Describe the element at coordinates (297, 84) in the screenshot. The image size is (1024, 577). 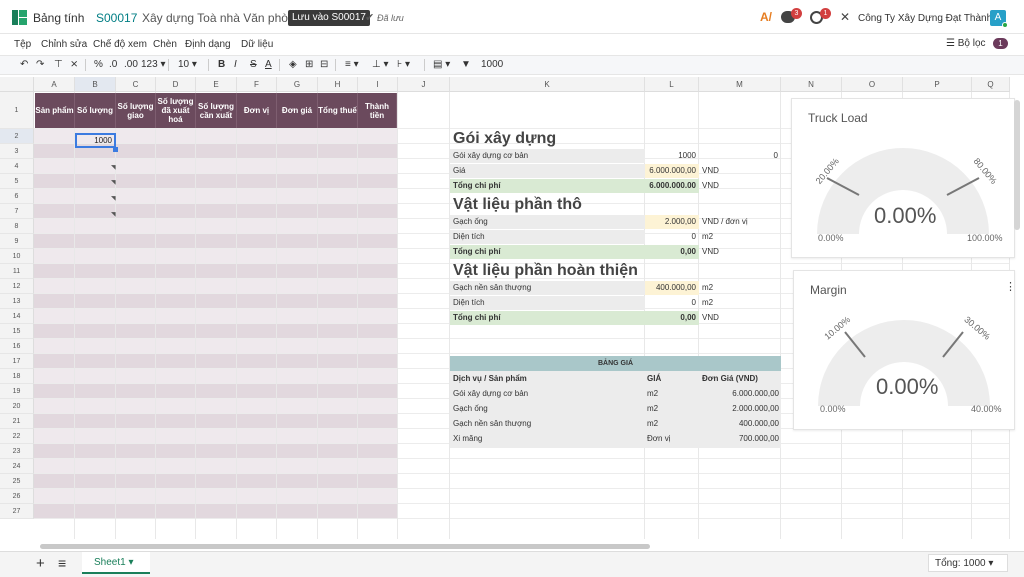
I see `column-header-g: G` at that location.